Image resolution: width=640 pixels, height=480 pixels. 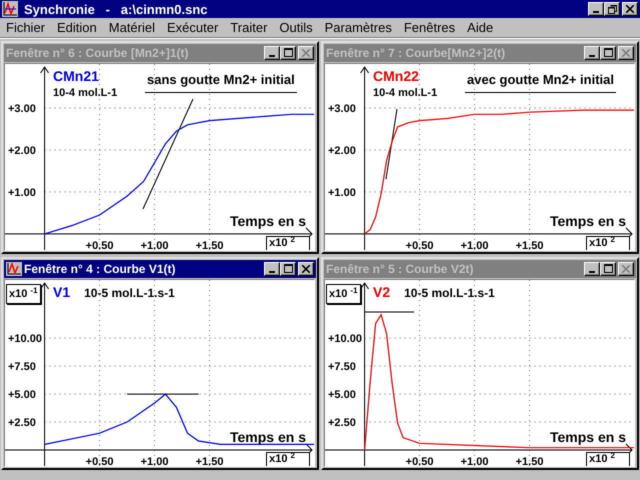 I want to click on window-title: Fenêtre n° 6 : Courbe [Mn2+]1(t), so click(x=98, y=53).